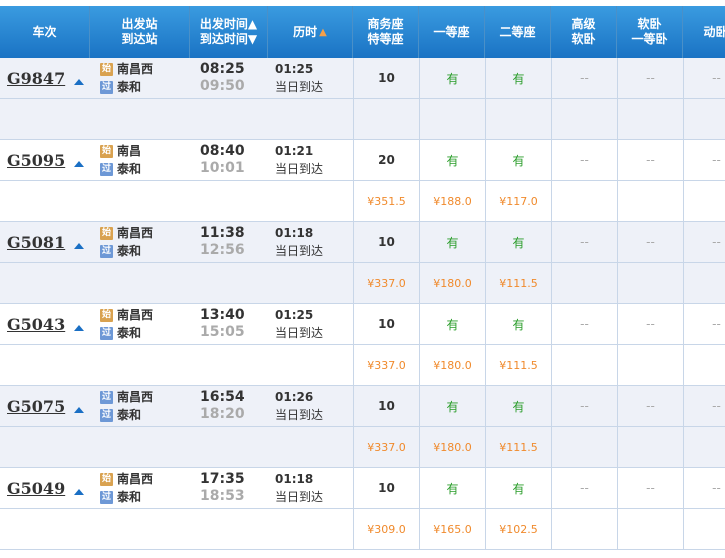 The height and width of the screenshot is (558, 725). What do you see at coordinates (386, 160) in the screenshot?
I see `seat-availability: 20` at bounding box center [386, 160].